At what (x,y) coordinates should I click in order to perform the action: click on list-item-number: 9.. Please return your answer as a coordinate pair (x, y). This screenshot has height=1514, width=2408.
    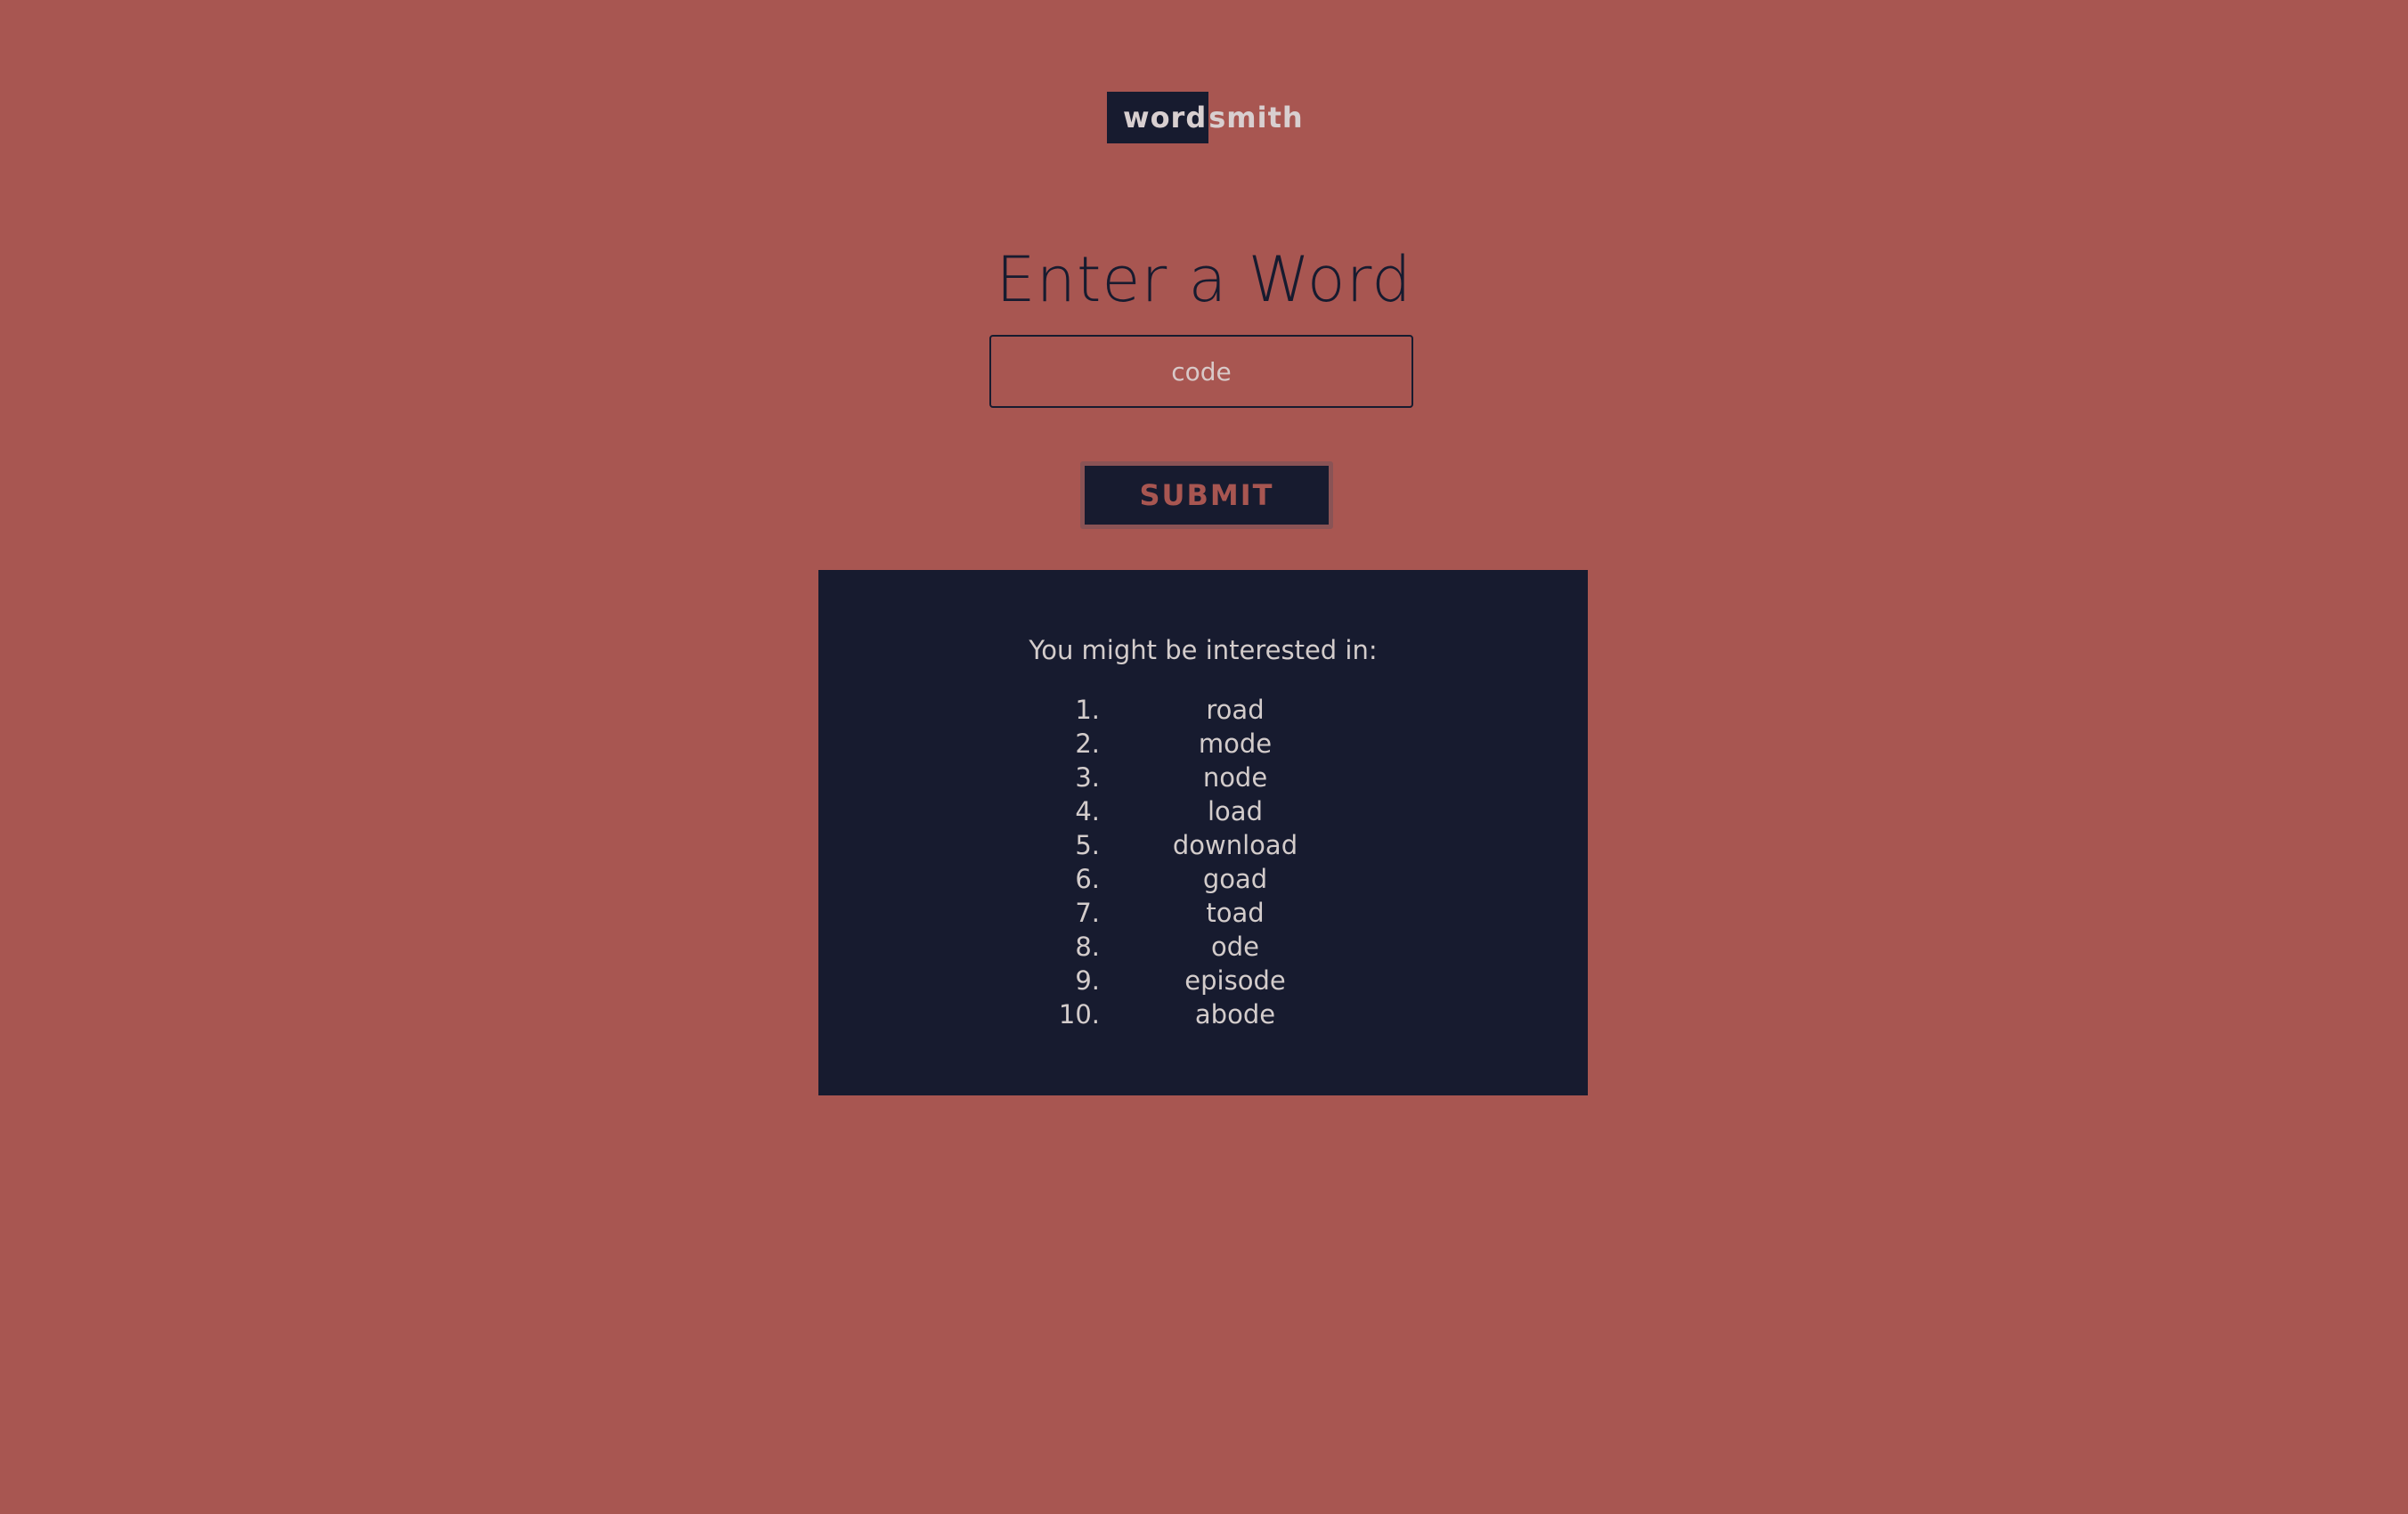
    Looking at the image, I should click on (1087, 980).